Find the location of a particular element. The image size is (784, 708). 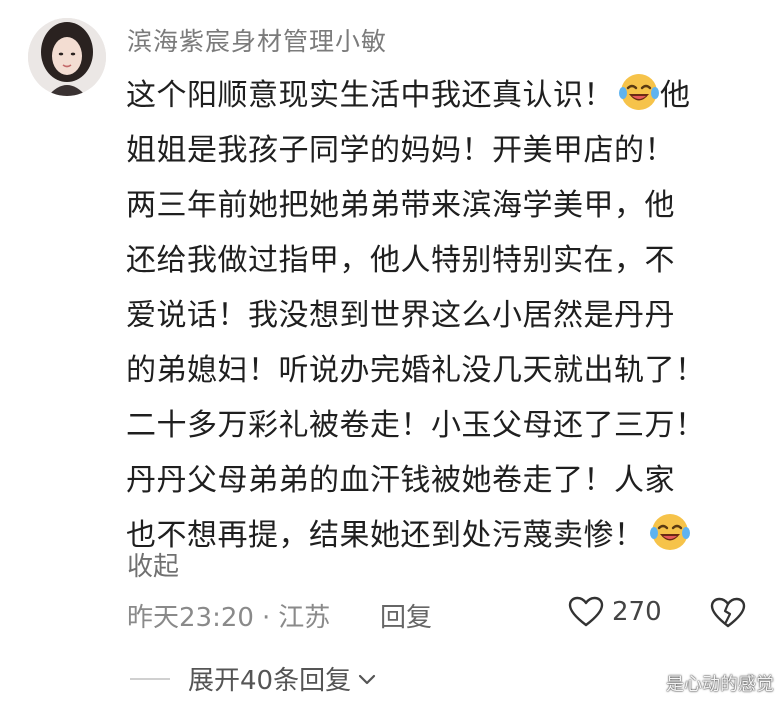

collapse-button: 收起 is located at coordinates (153, 564).